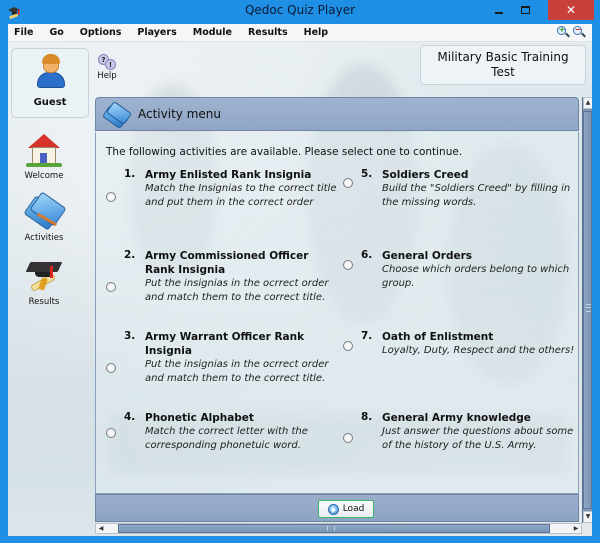  Describe the element at coordinates (300, 12) in the screenshot. I see `title-bar: Qedoc Quiz Player ✕` at that location.